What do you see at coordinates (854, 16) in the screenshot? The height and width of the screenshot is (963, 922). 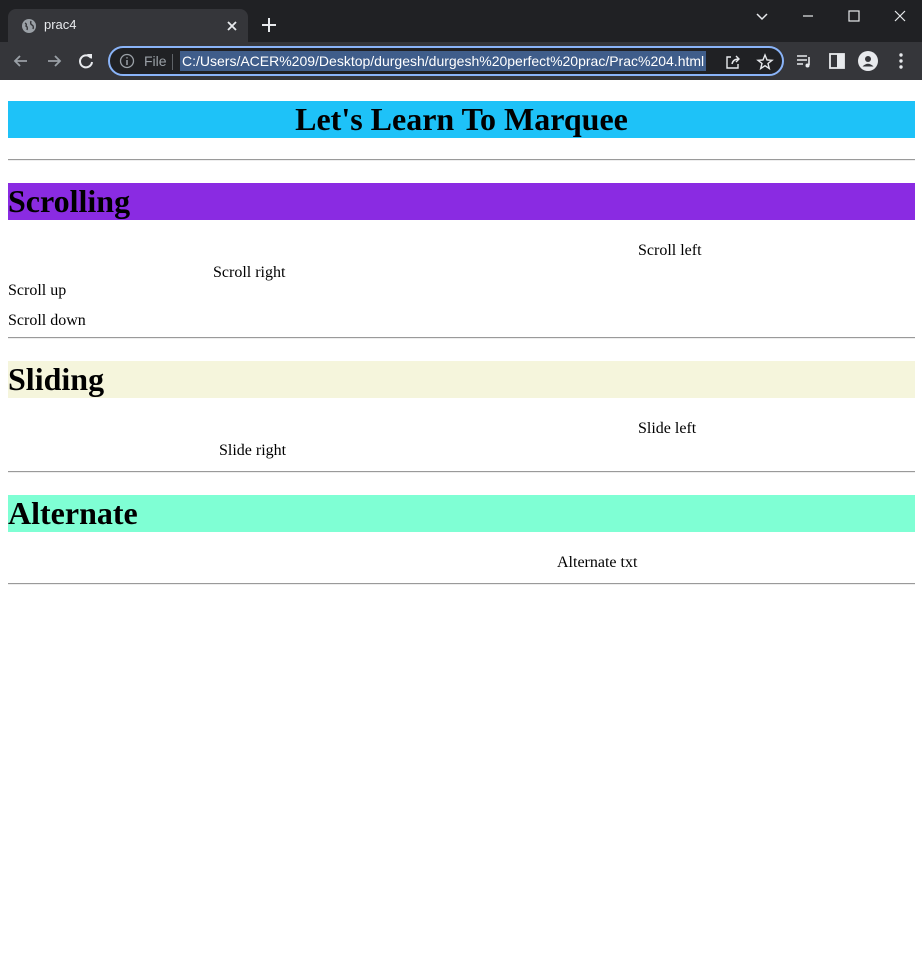 I see `maximize-icon` at bounding box center [854, 16].